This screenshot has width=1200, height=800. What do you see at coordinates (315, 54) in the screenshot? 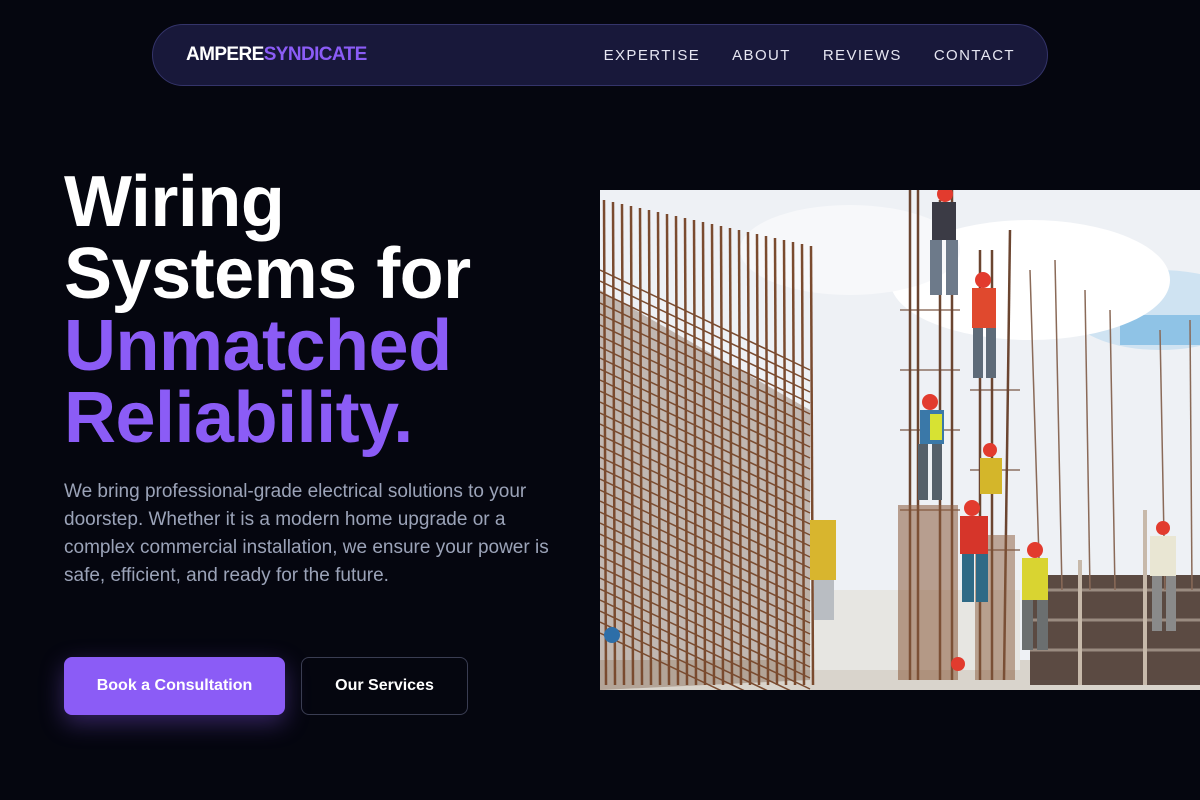
I see `logo-part-syndicate: SYNDICATE` at bounding box center [315, 54].